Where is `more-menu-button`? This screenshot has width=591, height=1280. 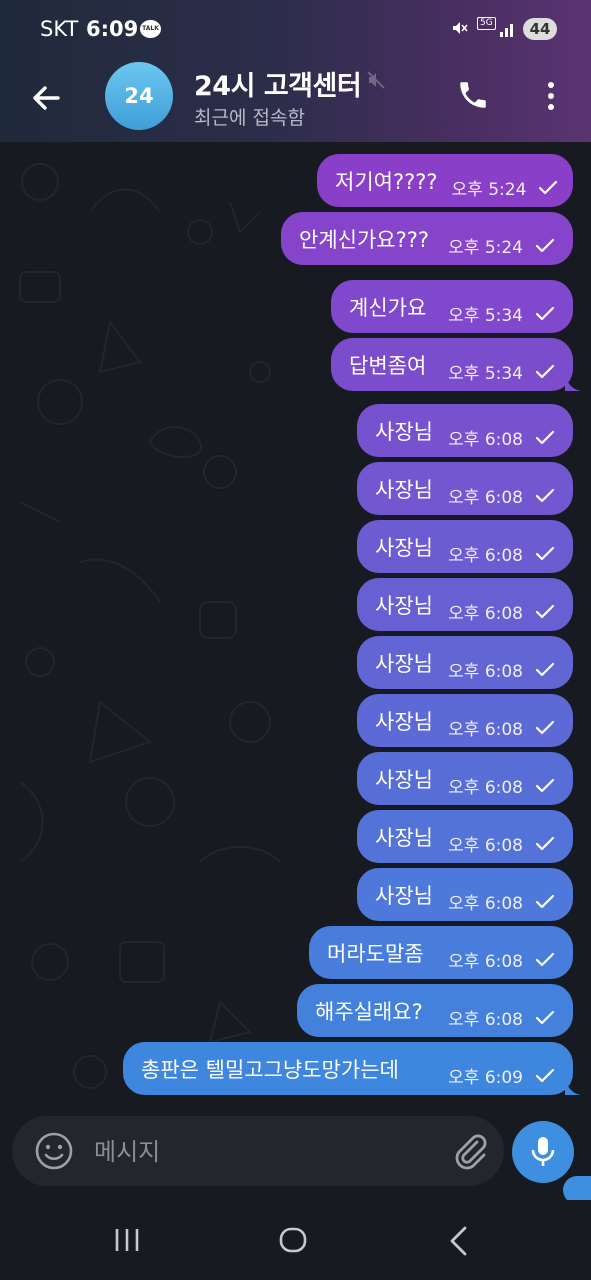
more-menu-button is located at coordinates (551, 96).